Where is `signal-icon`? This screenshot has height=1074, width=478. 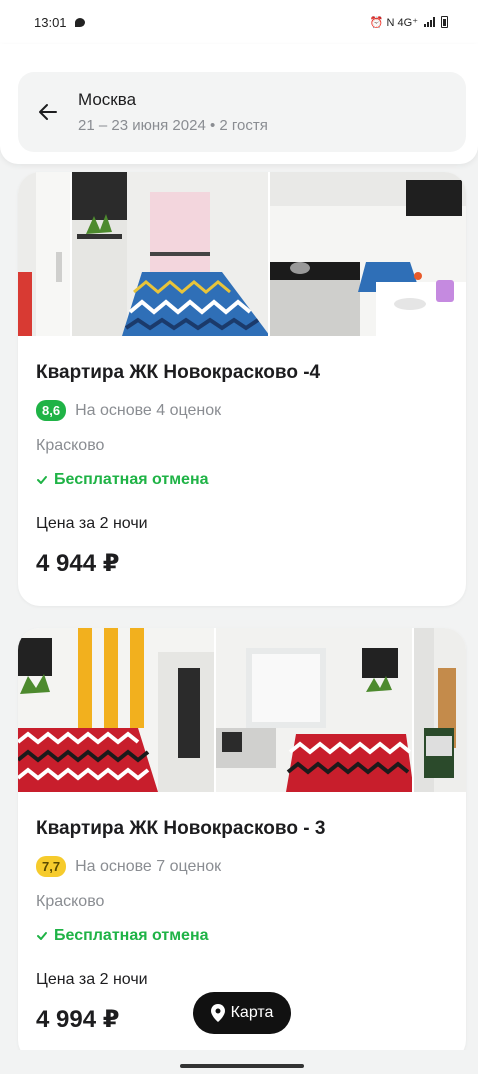
signal-icon is located at coordinates (429, 22).